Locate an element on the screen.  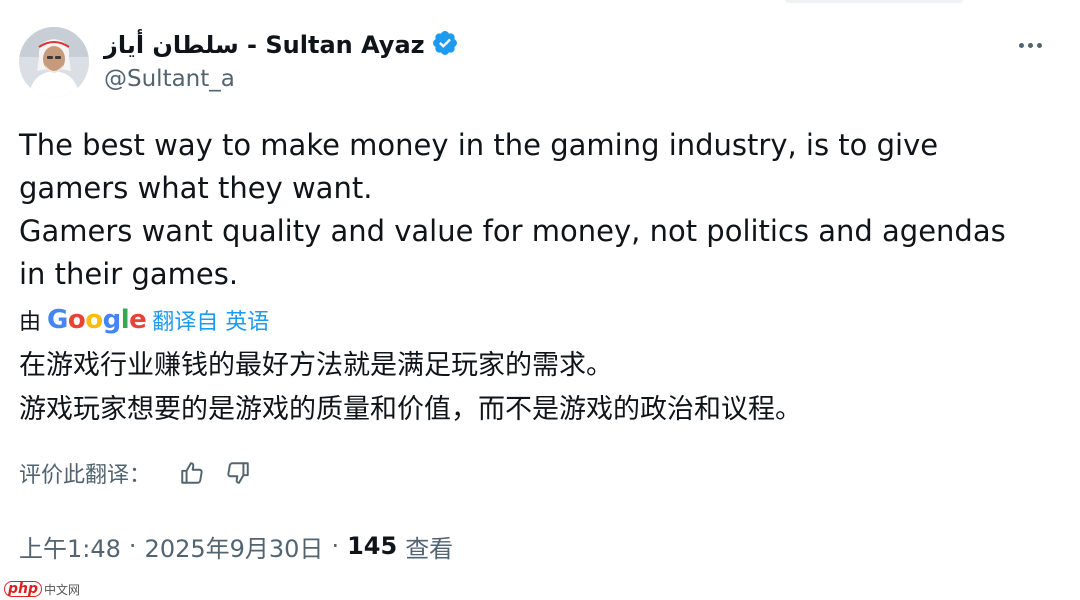
tweet-time: 上午1:48 is located at coordinates (70, 546).